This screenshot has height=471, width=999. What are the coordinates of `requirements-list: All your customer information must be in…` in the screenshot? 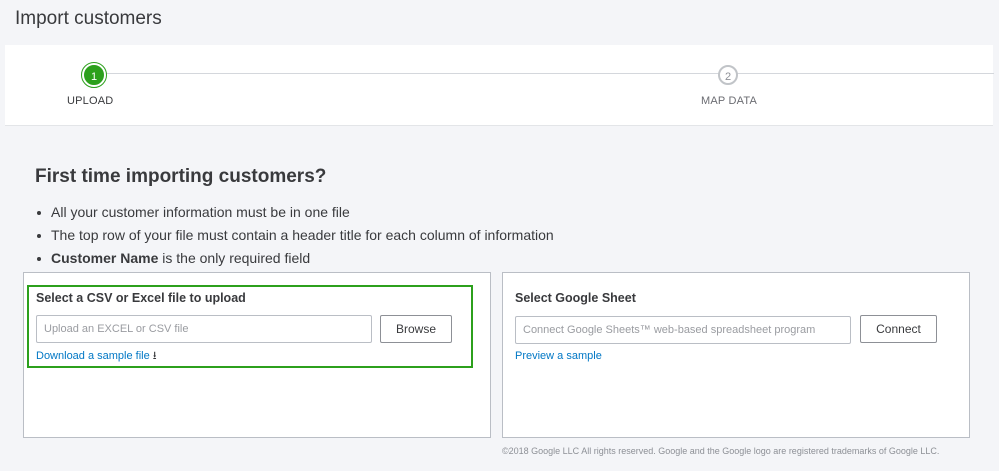 It's located at (294, 235).